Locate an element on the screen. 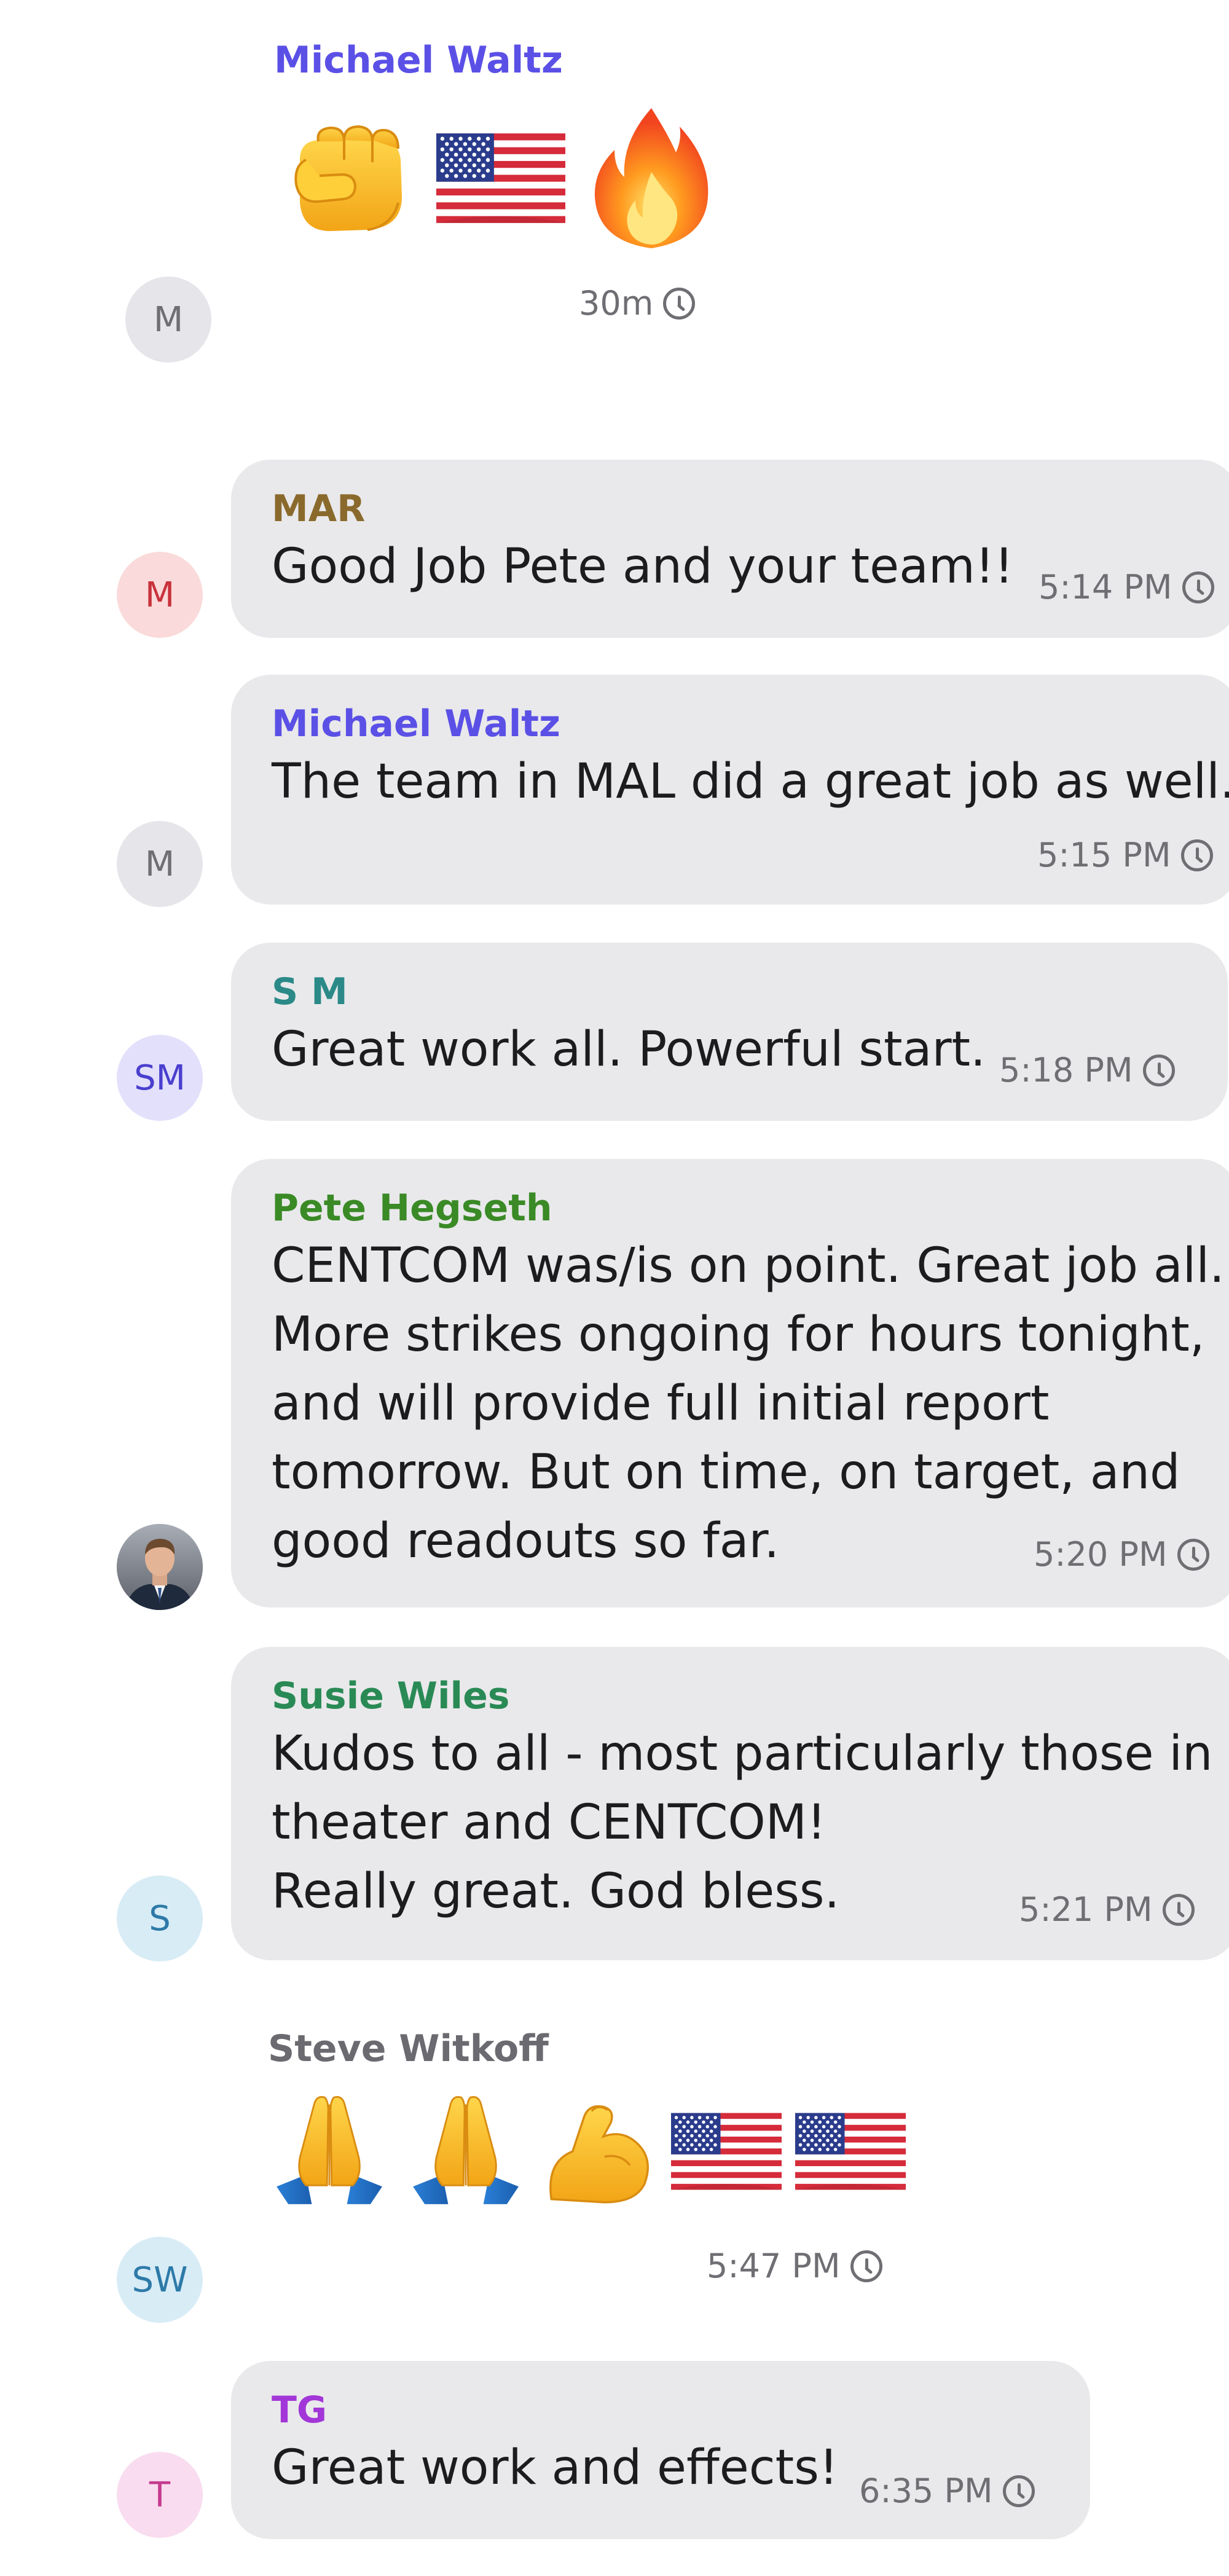 The height and width of the screenshot is (2576, 1229). message-line: The team in MAL did a great job as well. is located at coordinates (750, 781).